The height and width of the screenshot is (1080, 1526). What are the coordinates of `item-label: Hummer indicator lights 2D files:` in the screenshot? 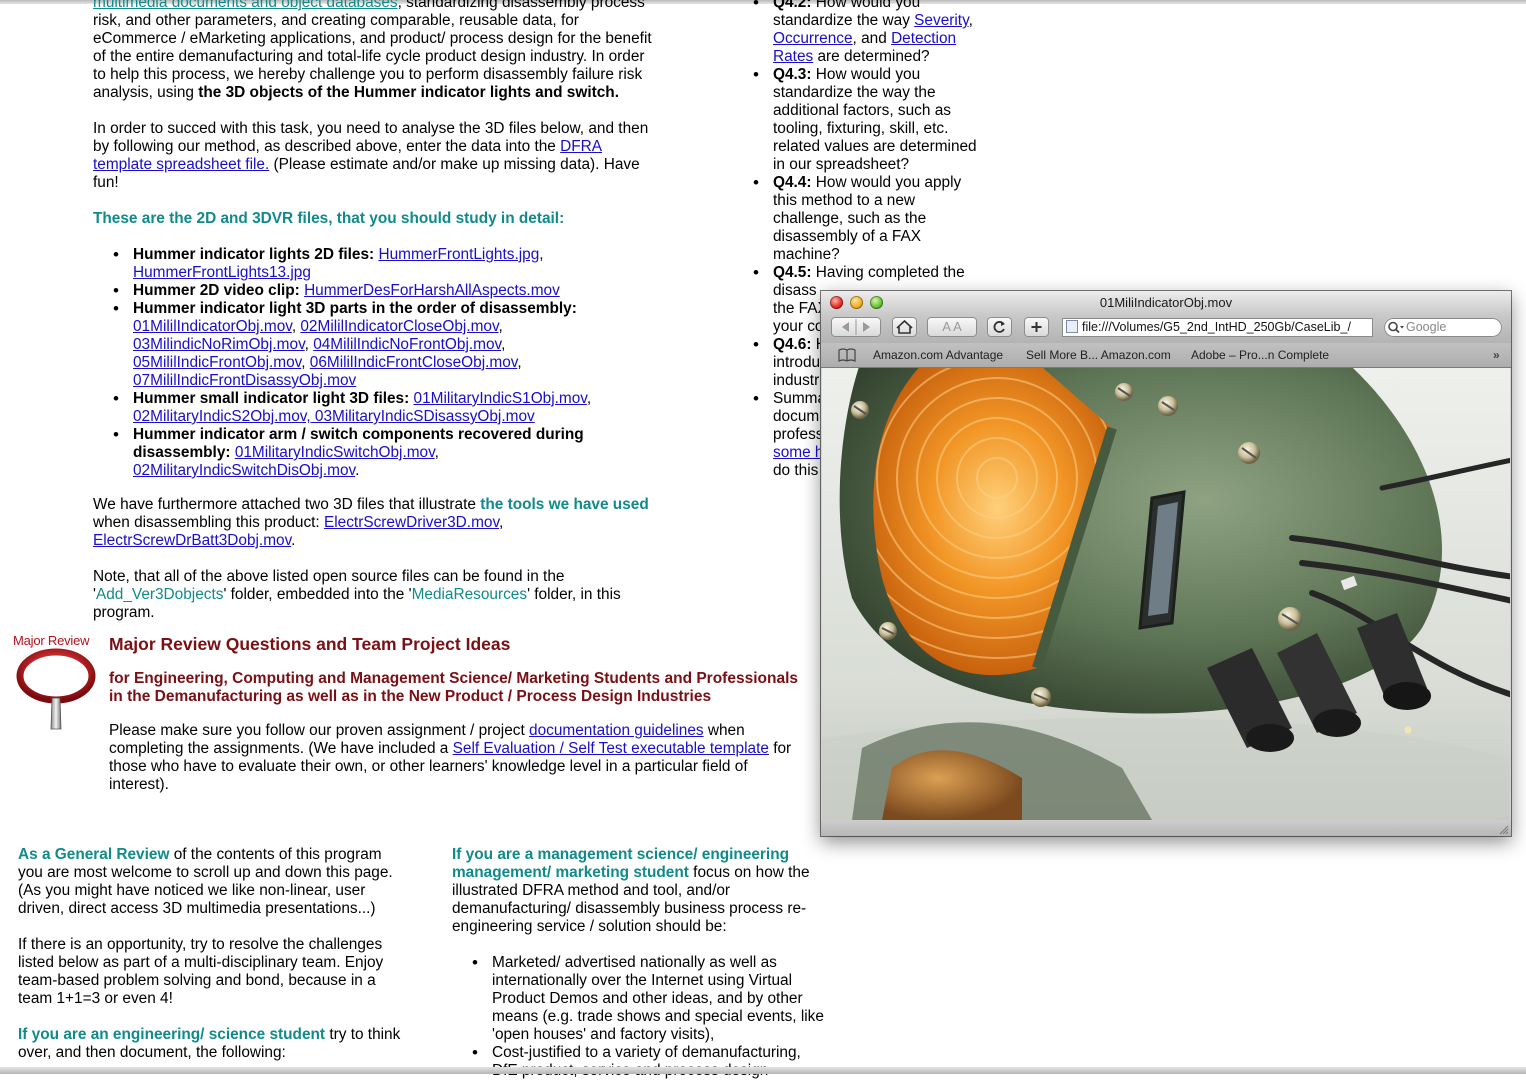 It's located at (256, 254).